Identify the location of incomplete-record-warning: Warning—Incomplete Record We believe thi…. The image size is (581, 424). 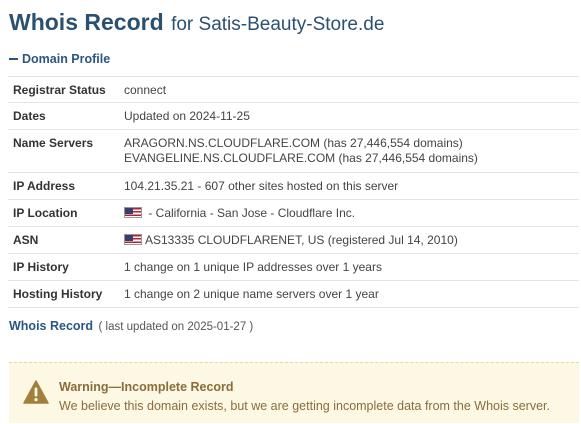
(294, 392).